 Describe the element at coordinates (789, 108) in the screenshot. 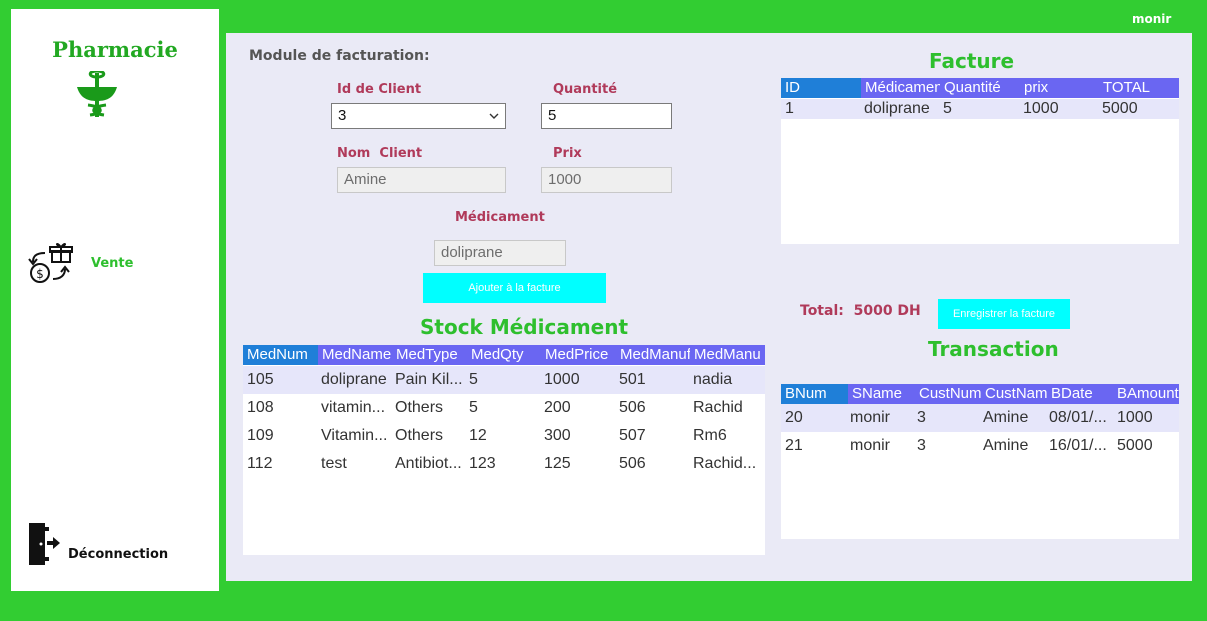

I see `table-cell: 1` at that location.